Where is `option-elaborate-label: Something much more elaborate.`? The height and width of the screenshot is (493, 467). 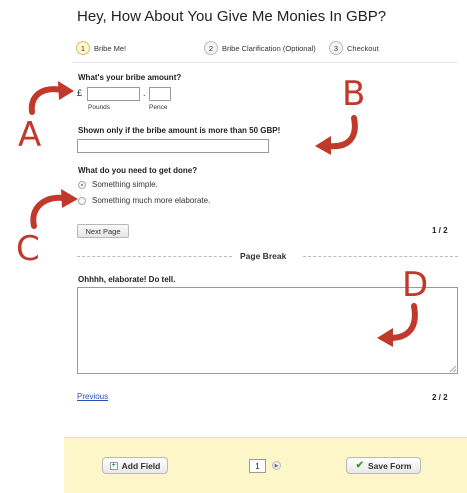 option-elaborate-label: Something much more elaborate. is located at coordinates (151, 200).